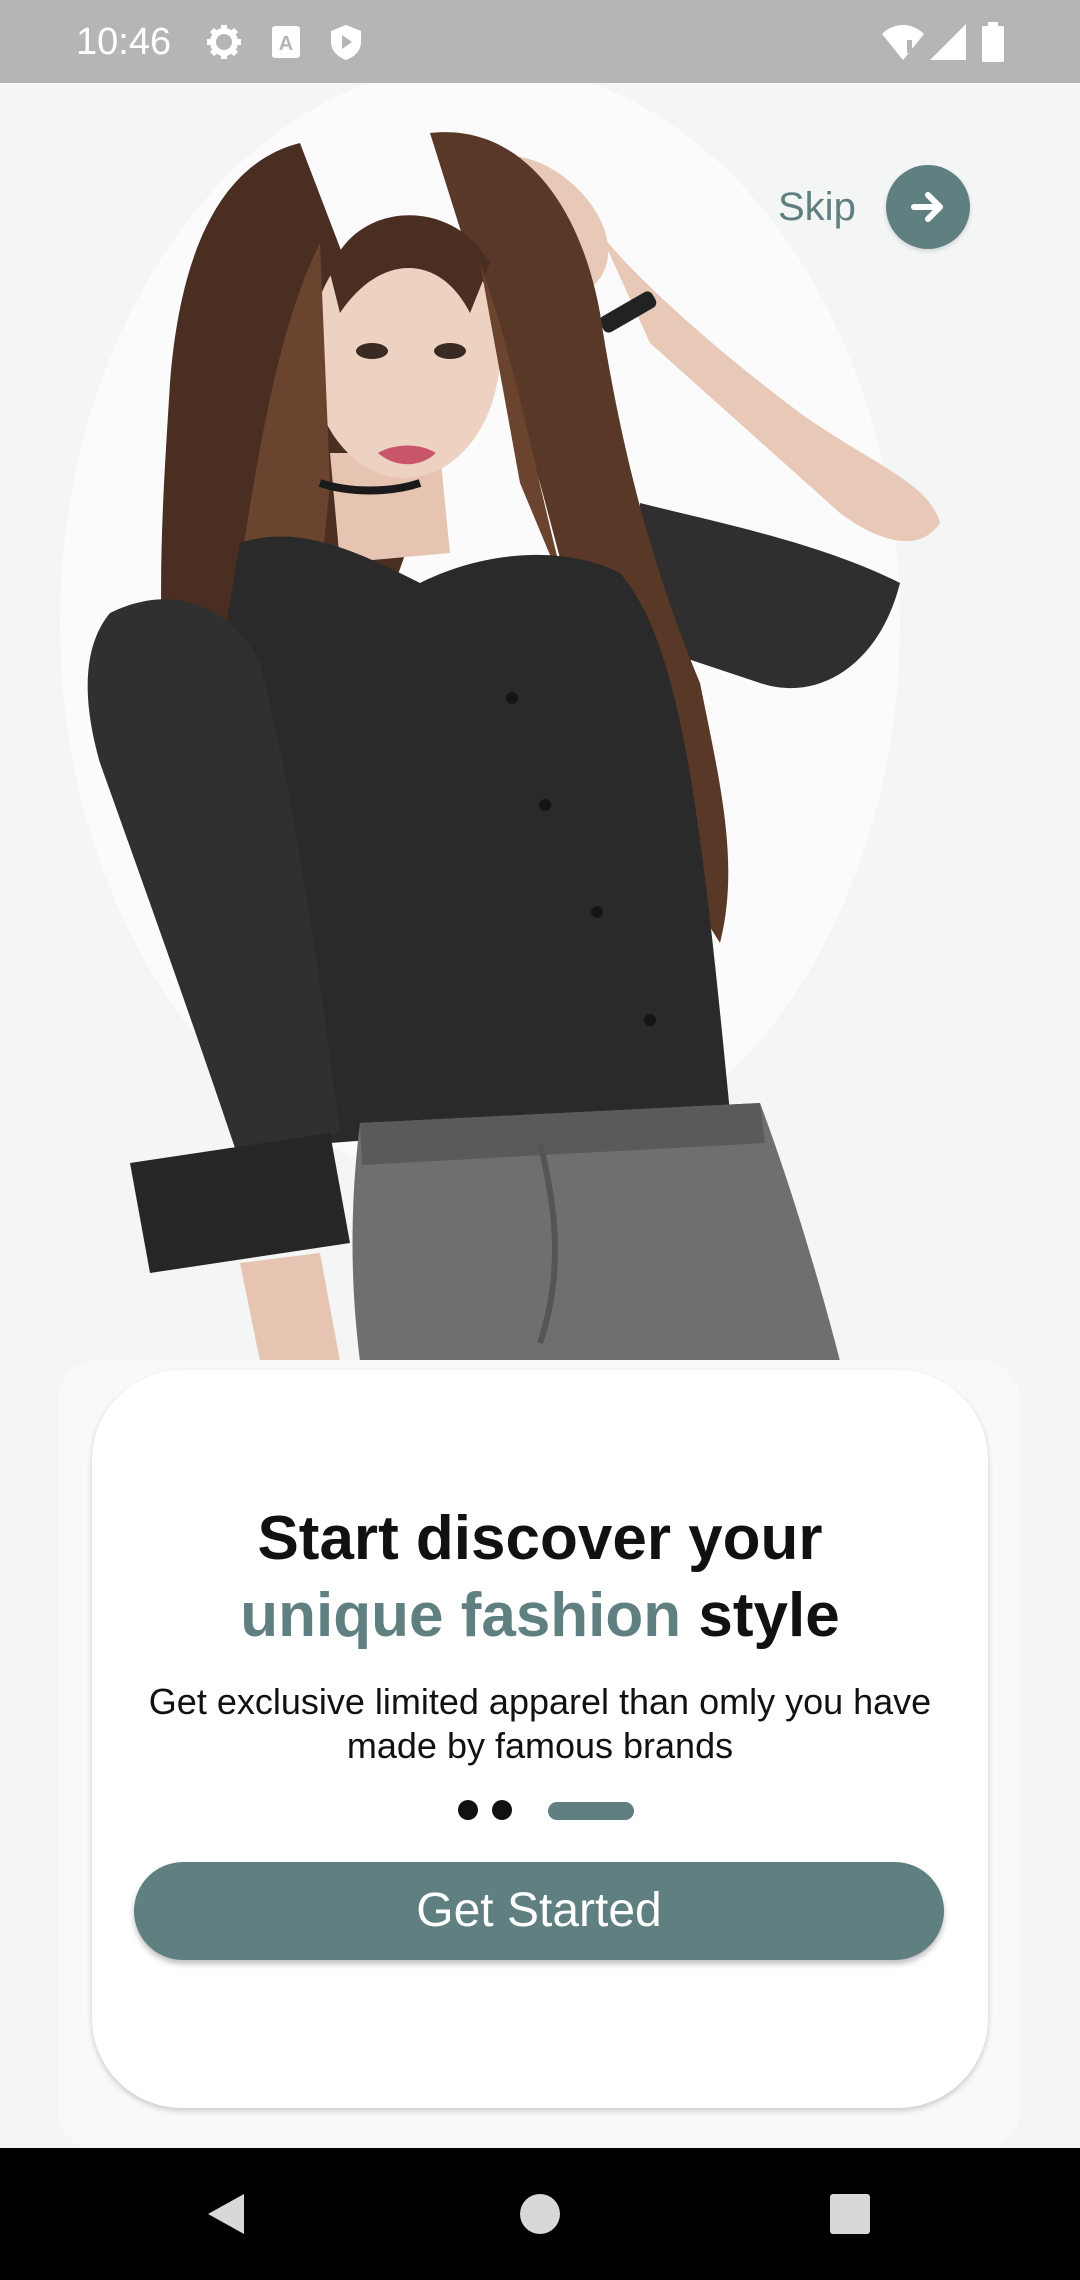  Describe the element at coordinates (760, 1615) in the screenshot. I see `headline-tail: style` at that location.